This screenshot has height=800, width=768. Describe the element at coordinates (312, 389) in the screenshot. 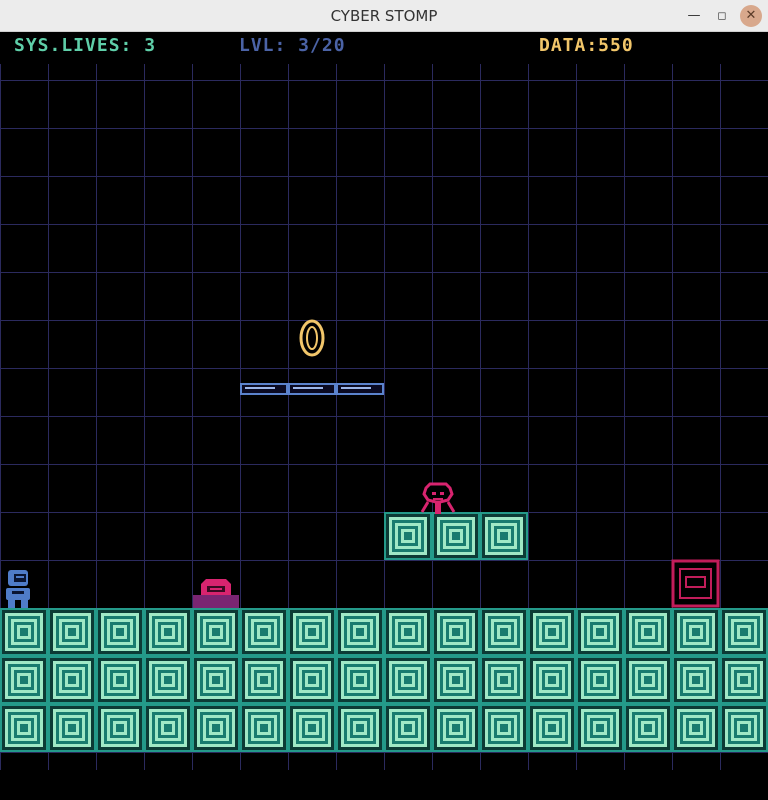

I see `floating-platform` at that location.